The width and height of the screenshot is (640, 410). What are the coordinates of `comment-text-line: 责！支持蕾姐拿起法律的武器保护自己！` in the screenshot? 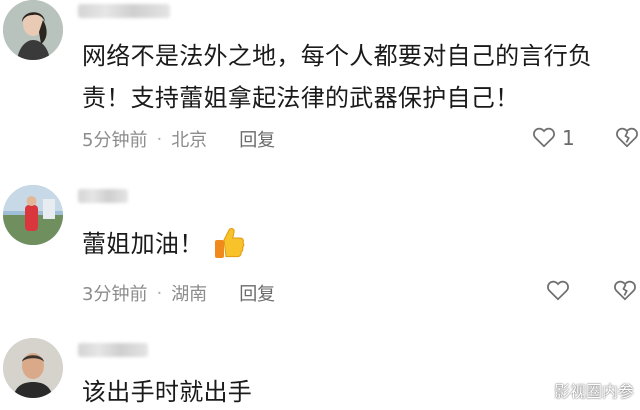 It's located at (301, 98).